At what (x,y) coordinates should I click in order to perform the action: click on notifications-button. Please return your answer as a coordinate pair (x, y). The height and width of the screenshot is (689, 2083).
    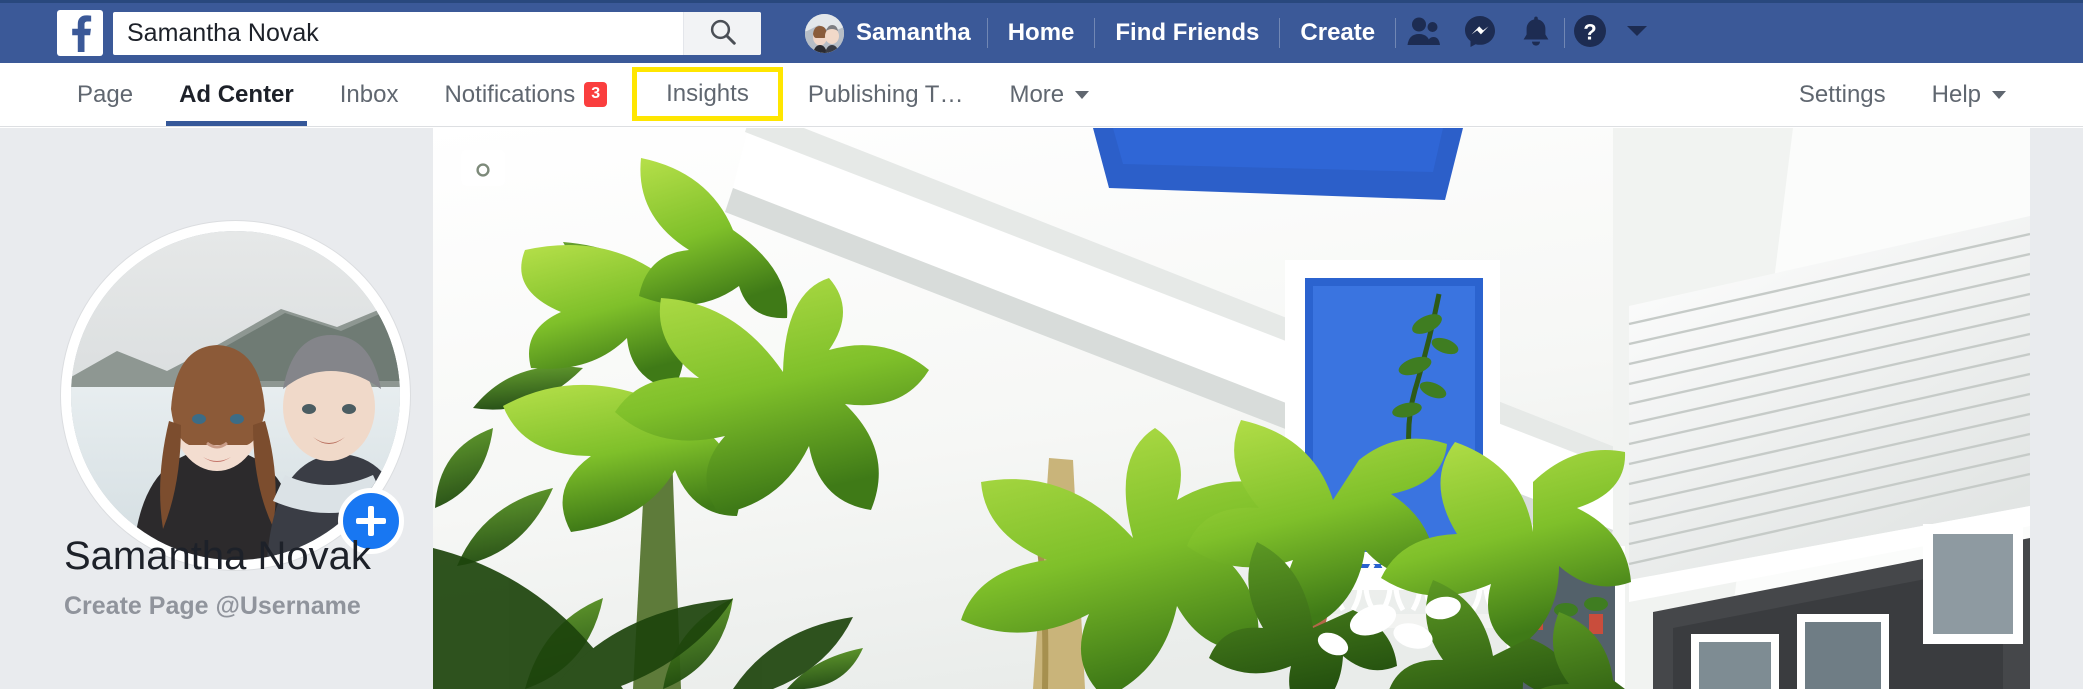
    Looking at the image, I should click on (1536, 33).